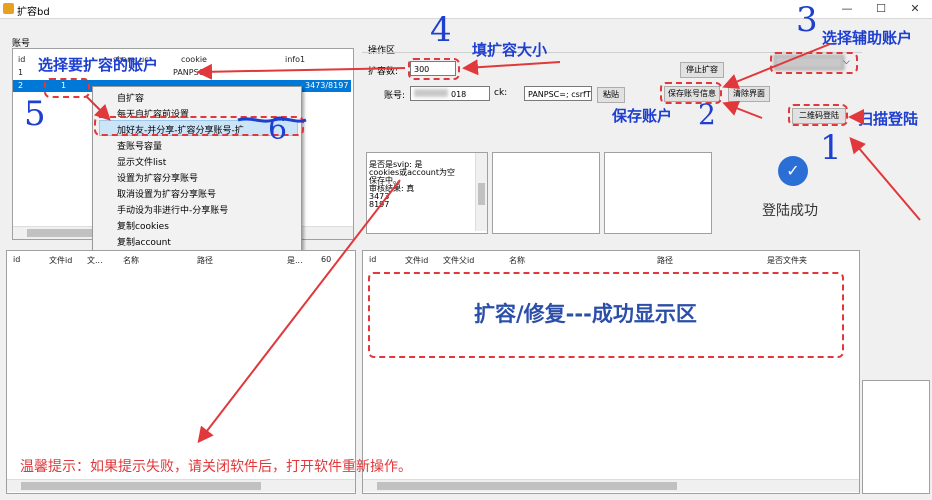 The image size is (932, 500). I want to click on accounts-col-id: id, so click(22, 59).